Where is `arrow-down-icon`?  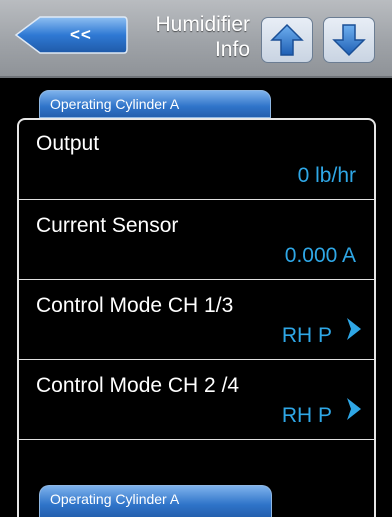 arrow-down-icon is located at coordinates (349, 40).